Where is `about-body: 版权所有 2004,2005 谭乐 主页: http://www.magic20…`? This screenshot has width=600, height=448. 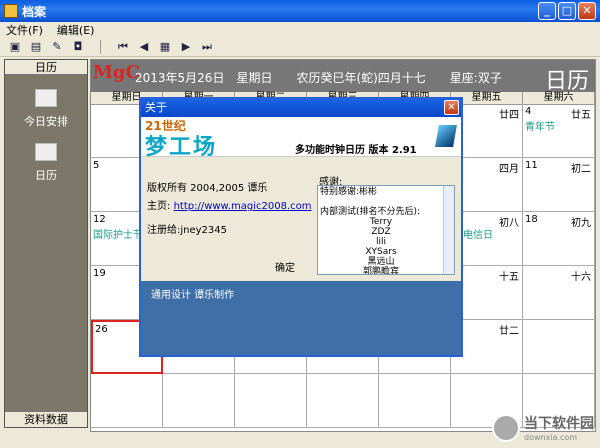 about-body: 版权所有 2004,2005 谭乐 主页: http://www.magic20… is located at coordinates (301, 219).